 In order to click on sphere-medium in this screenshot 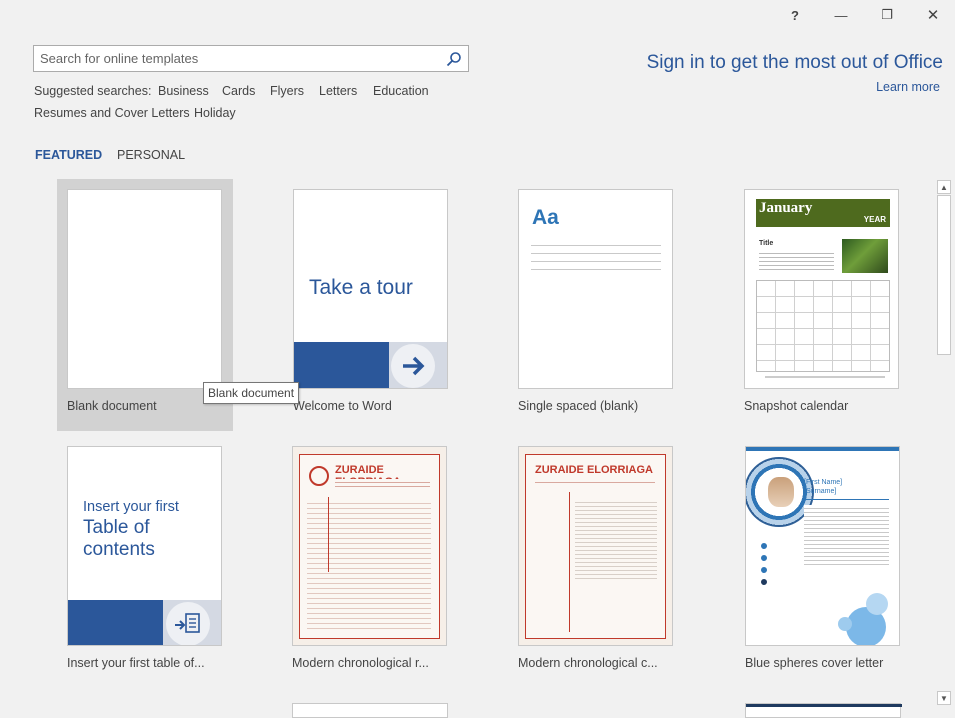, I will do `click(877, 604)`.